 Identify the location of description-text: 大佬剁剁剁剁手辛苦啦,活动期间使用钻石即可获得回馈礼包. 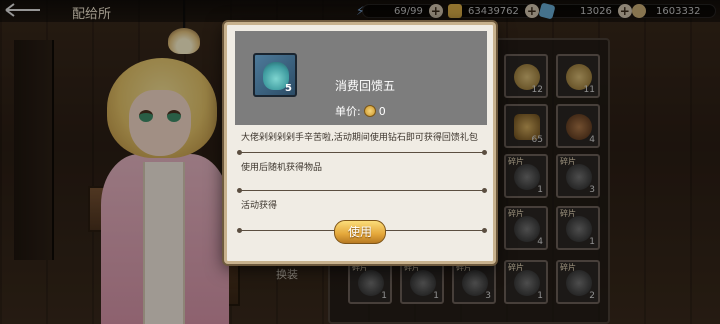
(359, 138).